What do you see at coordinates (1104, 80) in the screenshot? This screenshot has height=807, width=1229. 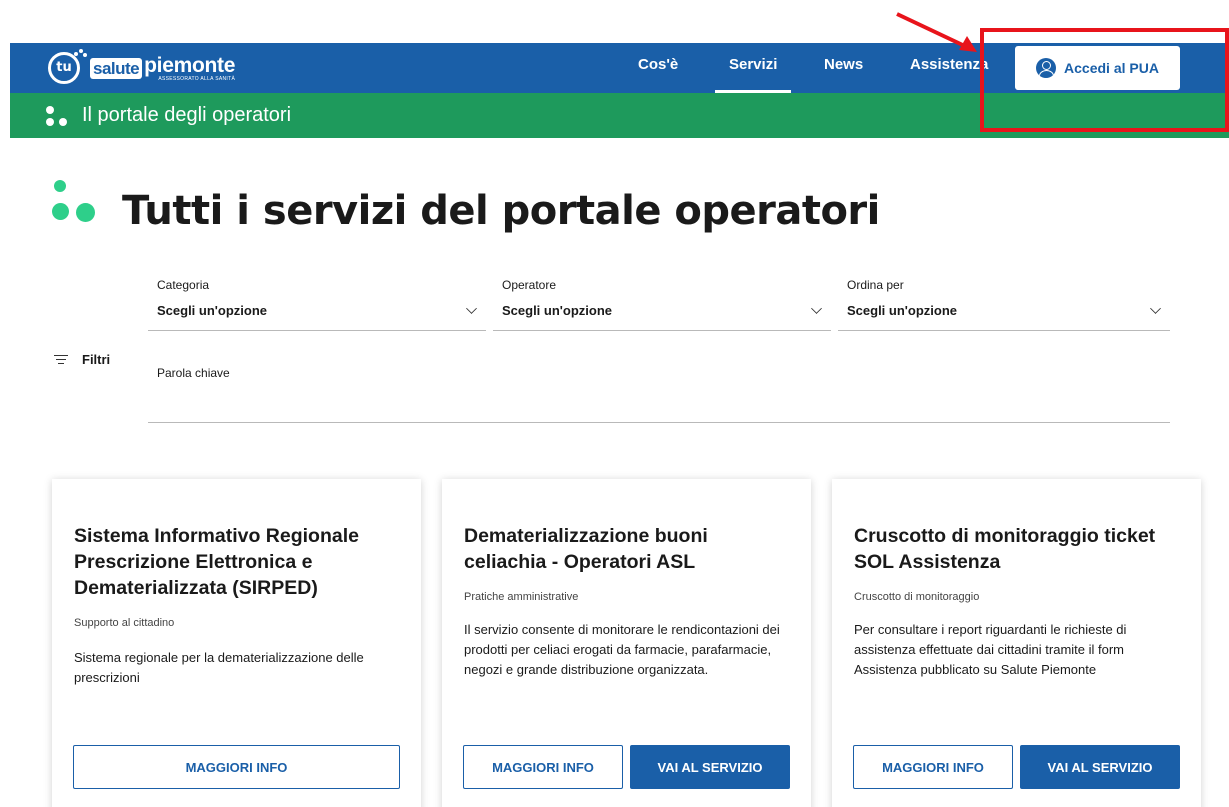 I see `annotation-highlight` at bounding box center [1104, 80].